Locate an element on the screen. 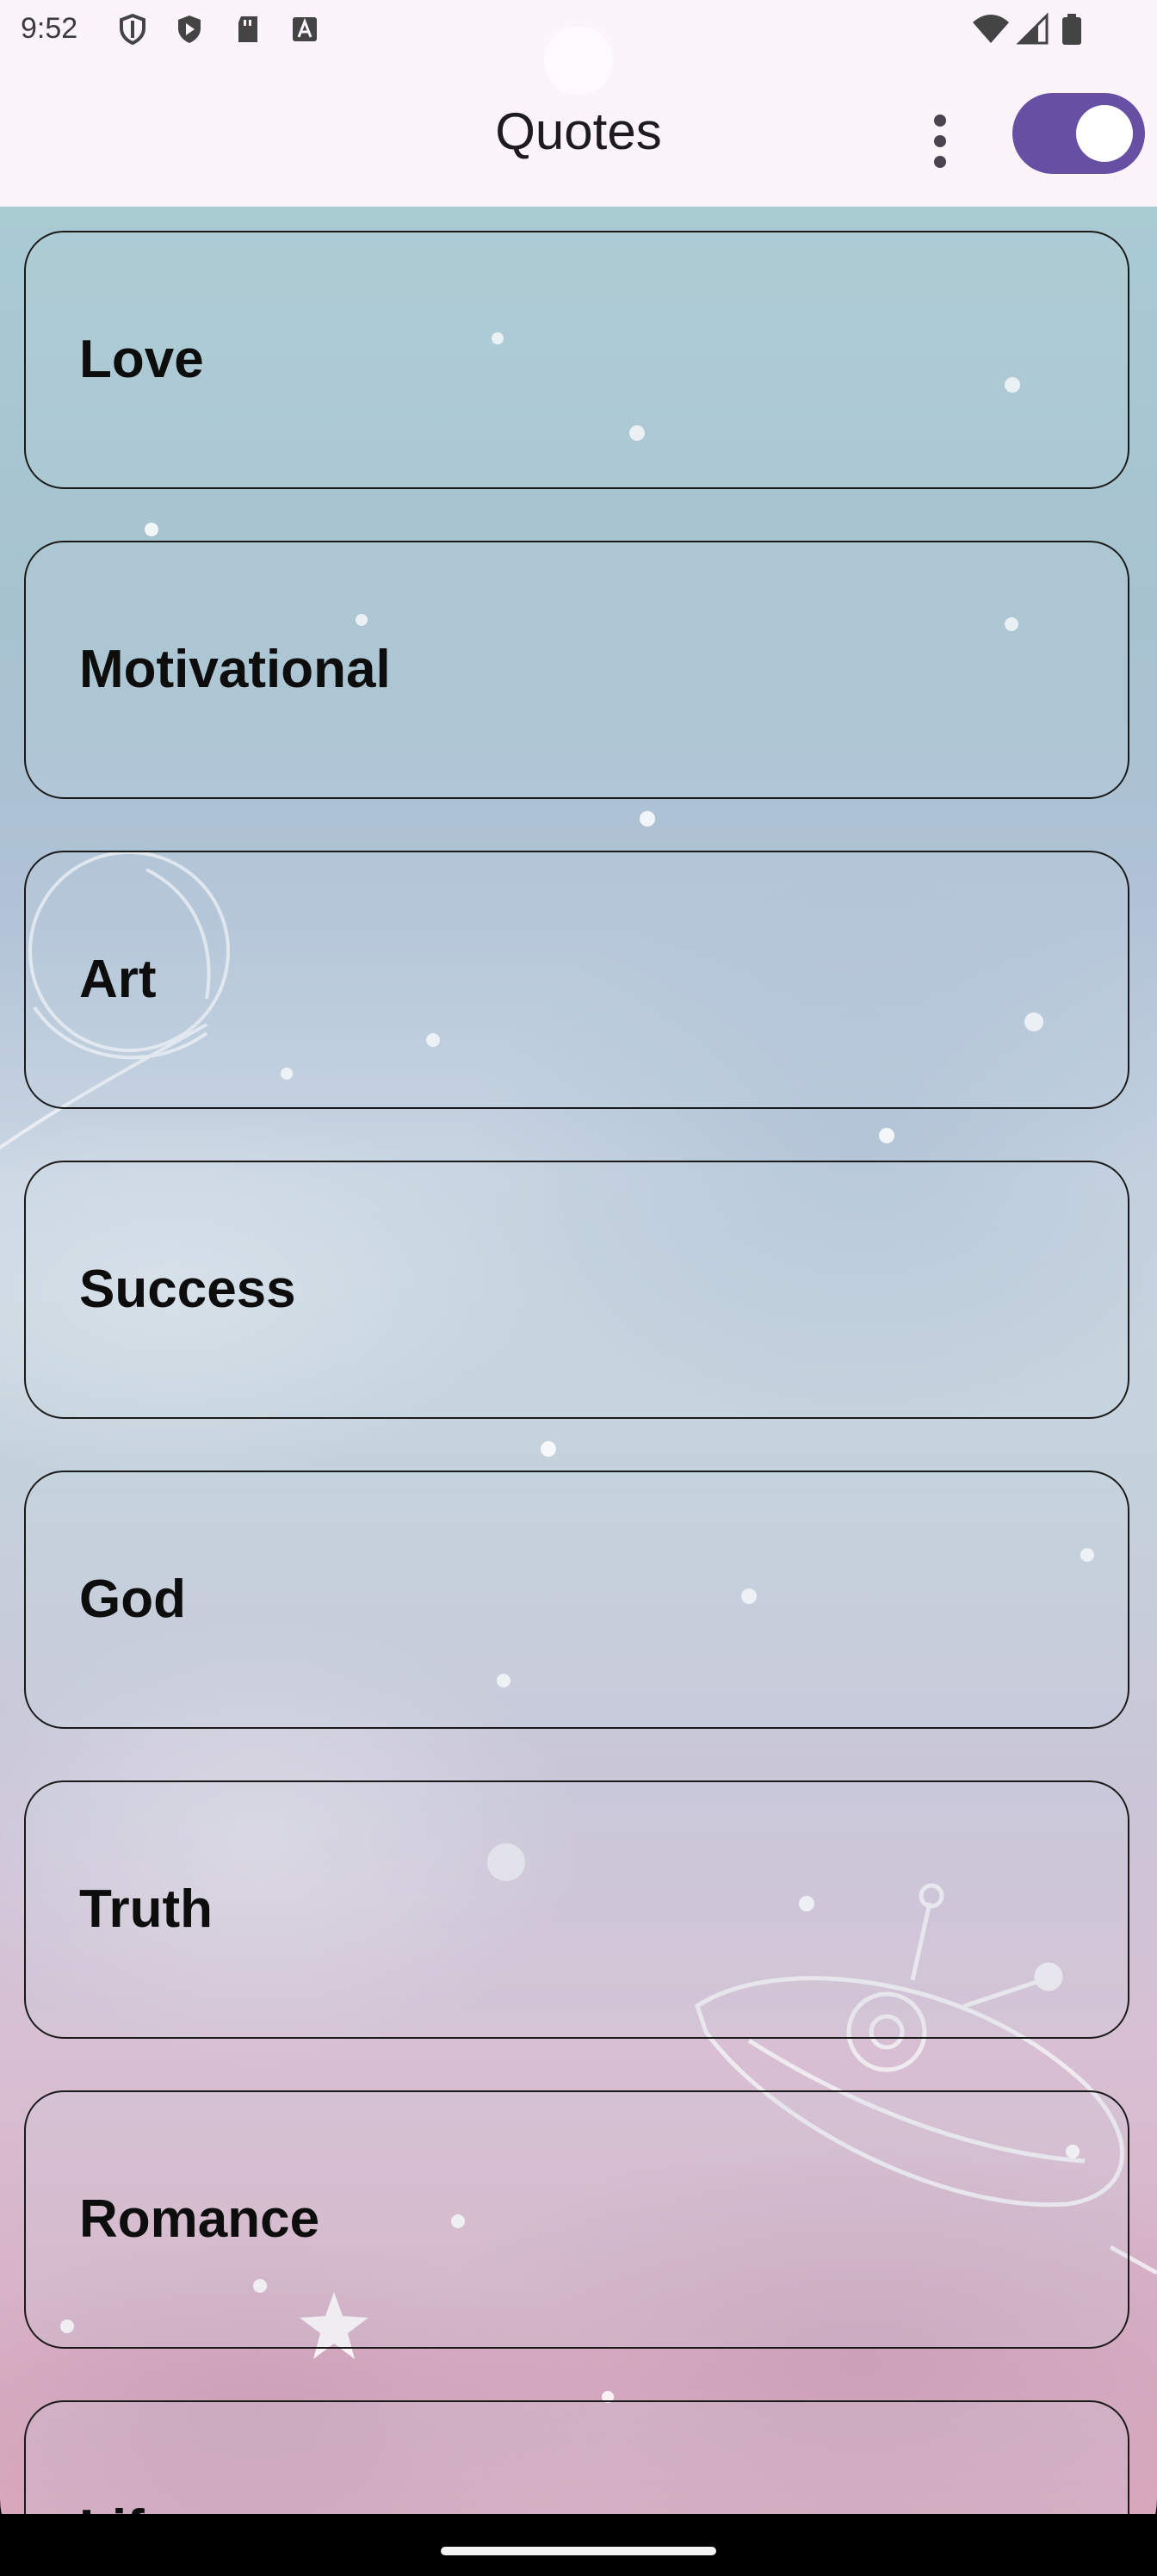  category-card-god: God is located at coordinates (577, 1600).